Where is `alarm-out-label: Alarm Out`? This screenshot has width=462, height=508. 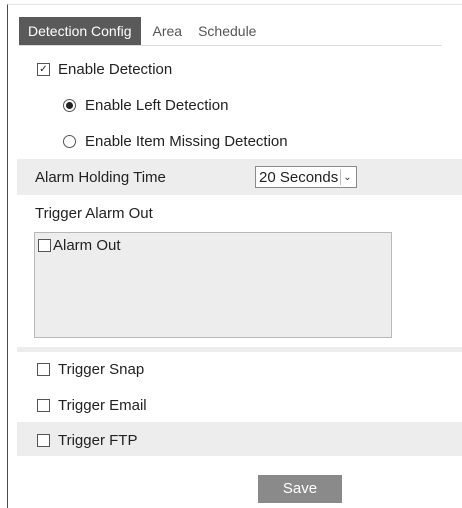 alarm-out-label: Alarm Out is located at coordinates (87, 245).